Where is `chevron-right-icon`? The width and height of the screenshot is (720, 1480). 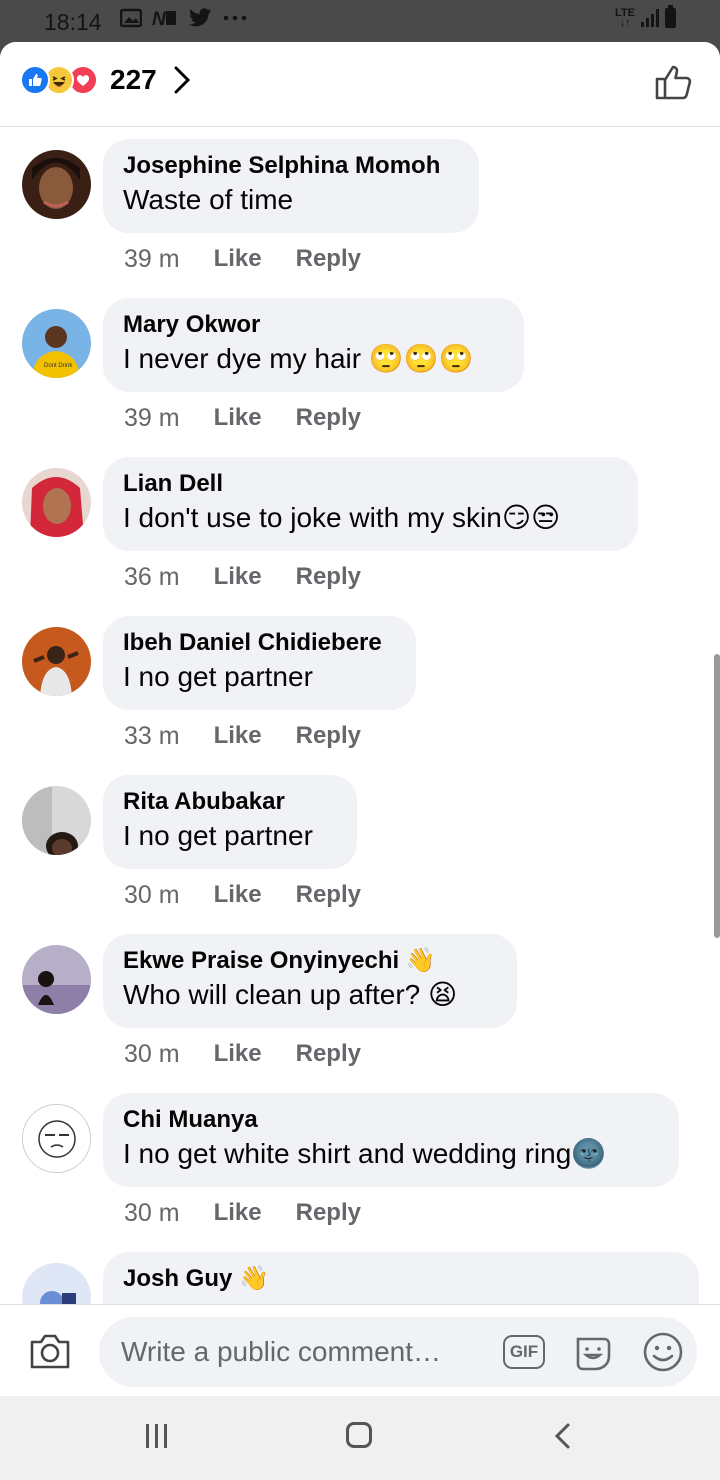
chevron-right-icon is located at coordinates (182, 80).